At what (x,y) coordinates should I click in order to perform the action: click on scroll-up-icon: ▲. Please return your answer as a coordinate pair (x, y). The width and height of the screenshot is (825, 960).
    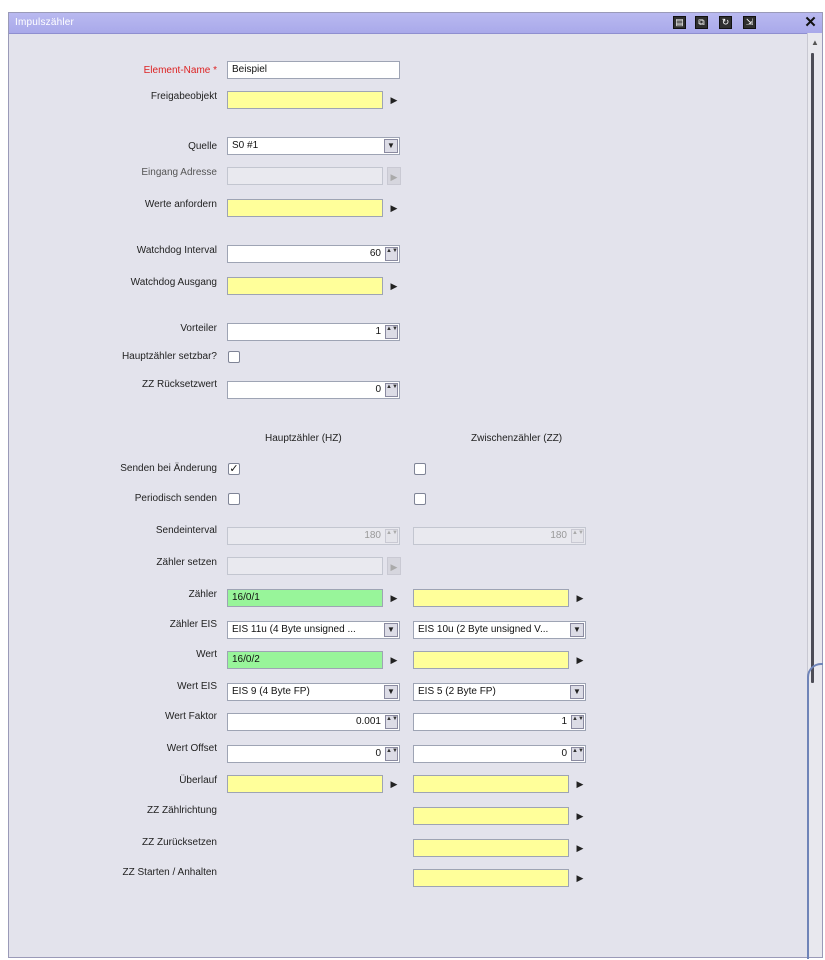
    Looking at the image, I should click on (815, 43).